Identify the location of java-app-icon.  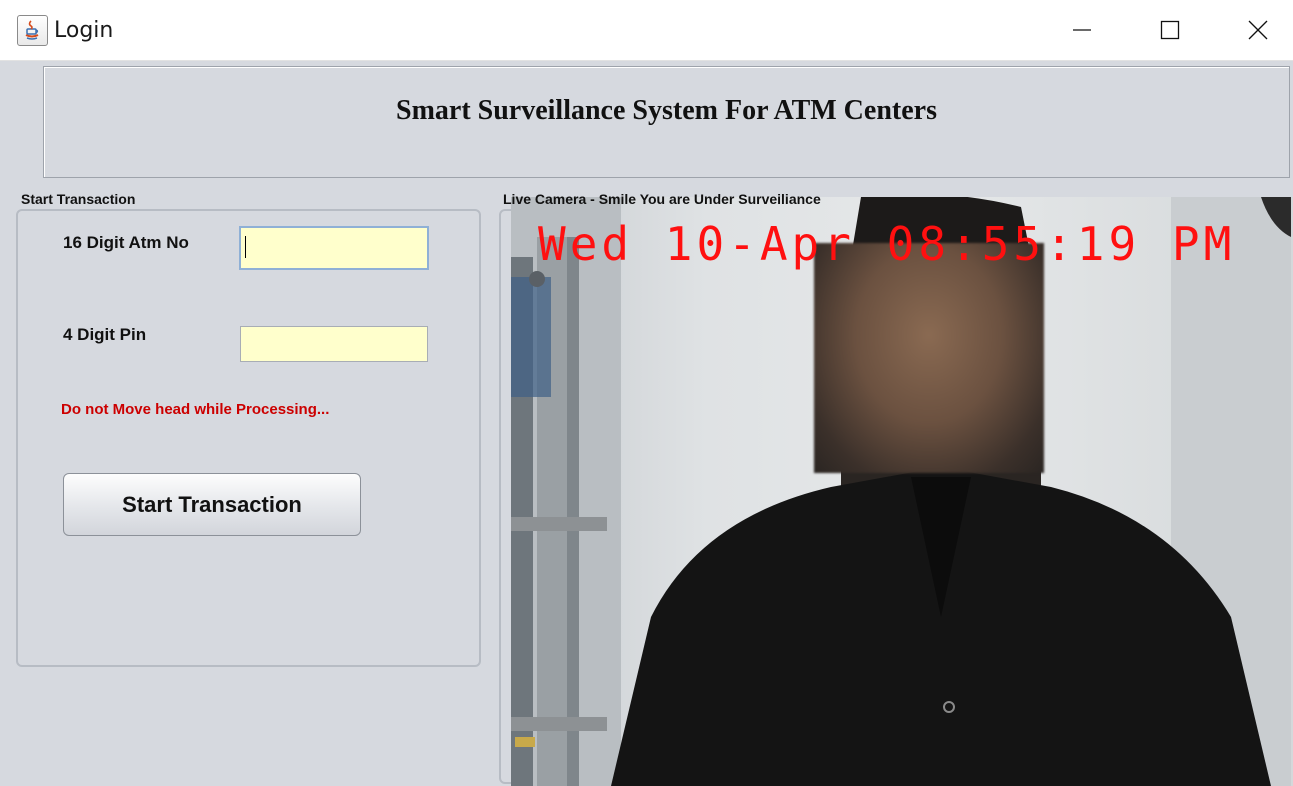
(32, 30).